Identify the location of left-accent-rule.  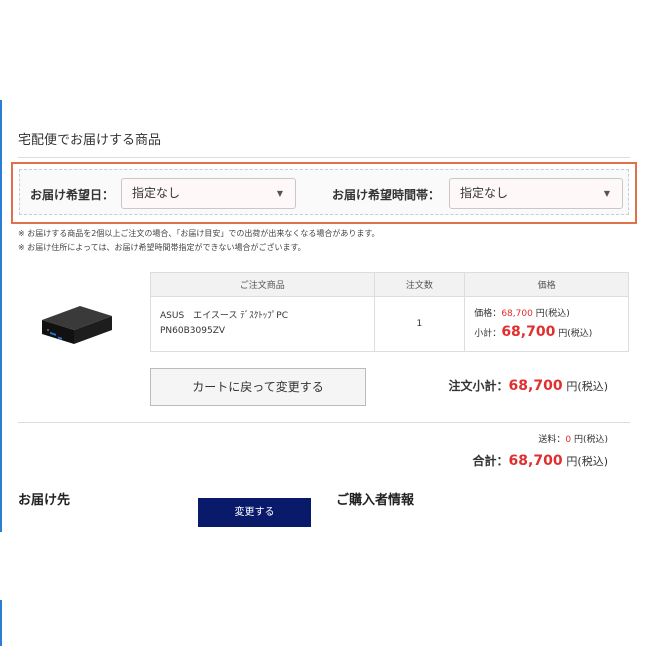
(1, 316).